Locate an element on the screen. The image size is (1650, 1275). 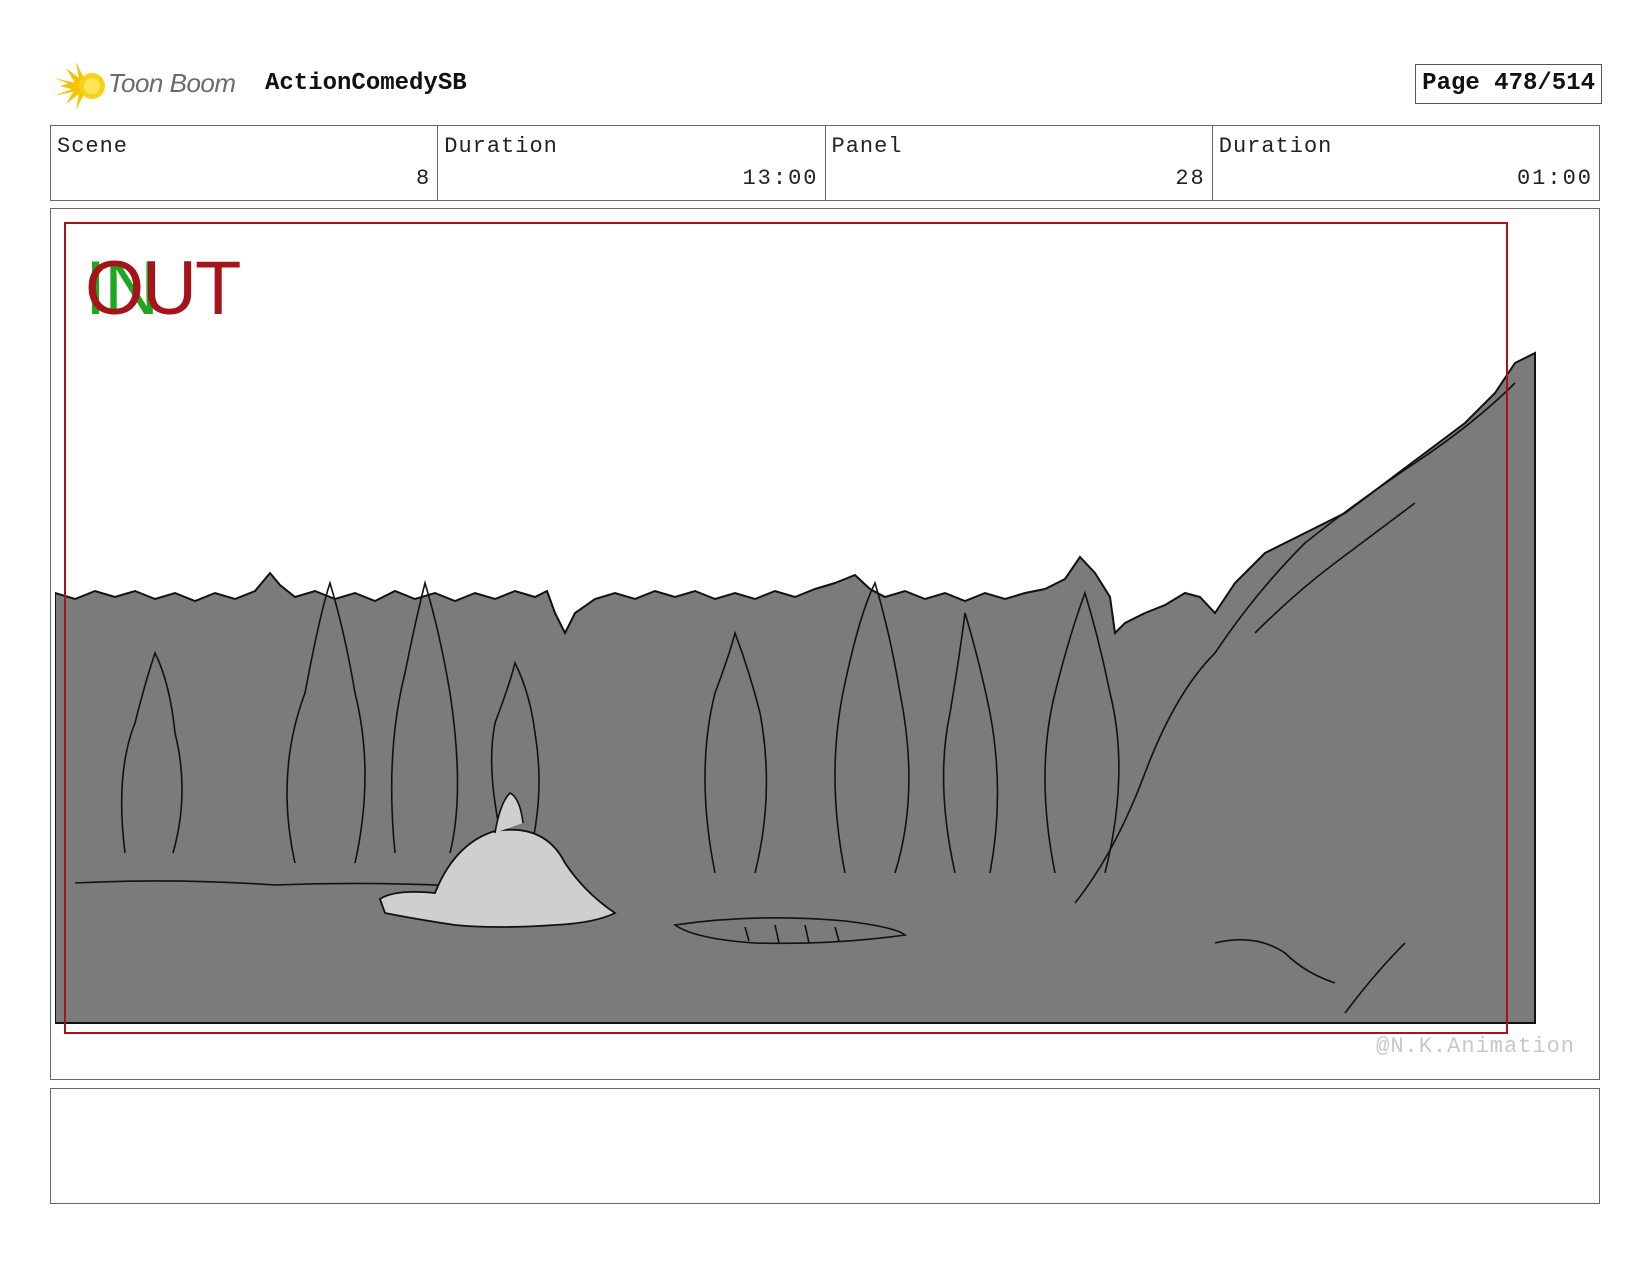
panel-duration-value: 01:00 is located at coordinates (1554, 178).